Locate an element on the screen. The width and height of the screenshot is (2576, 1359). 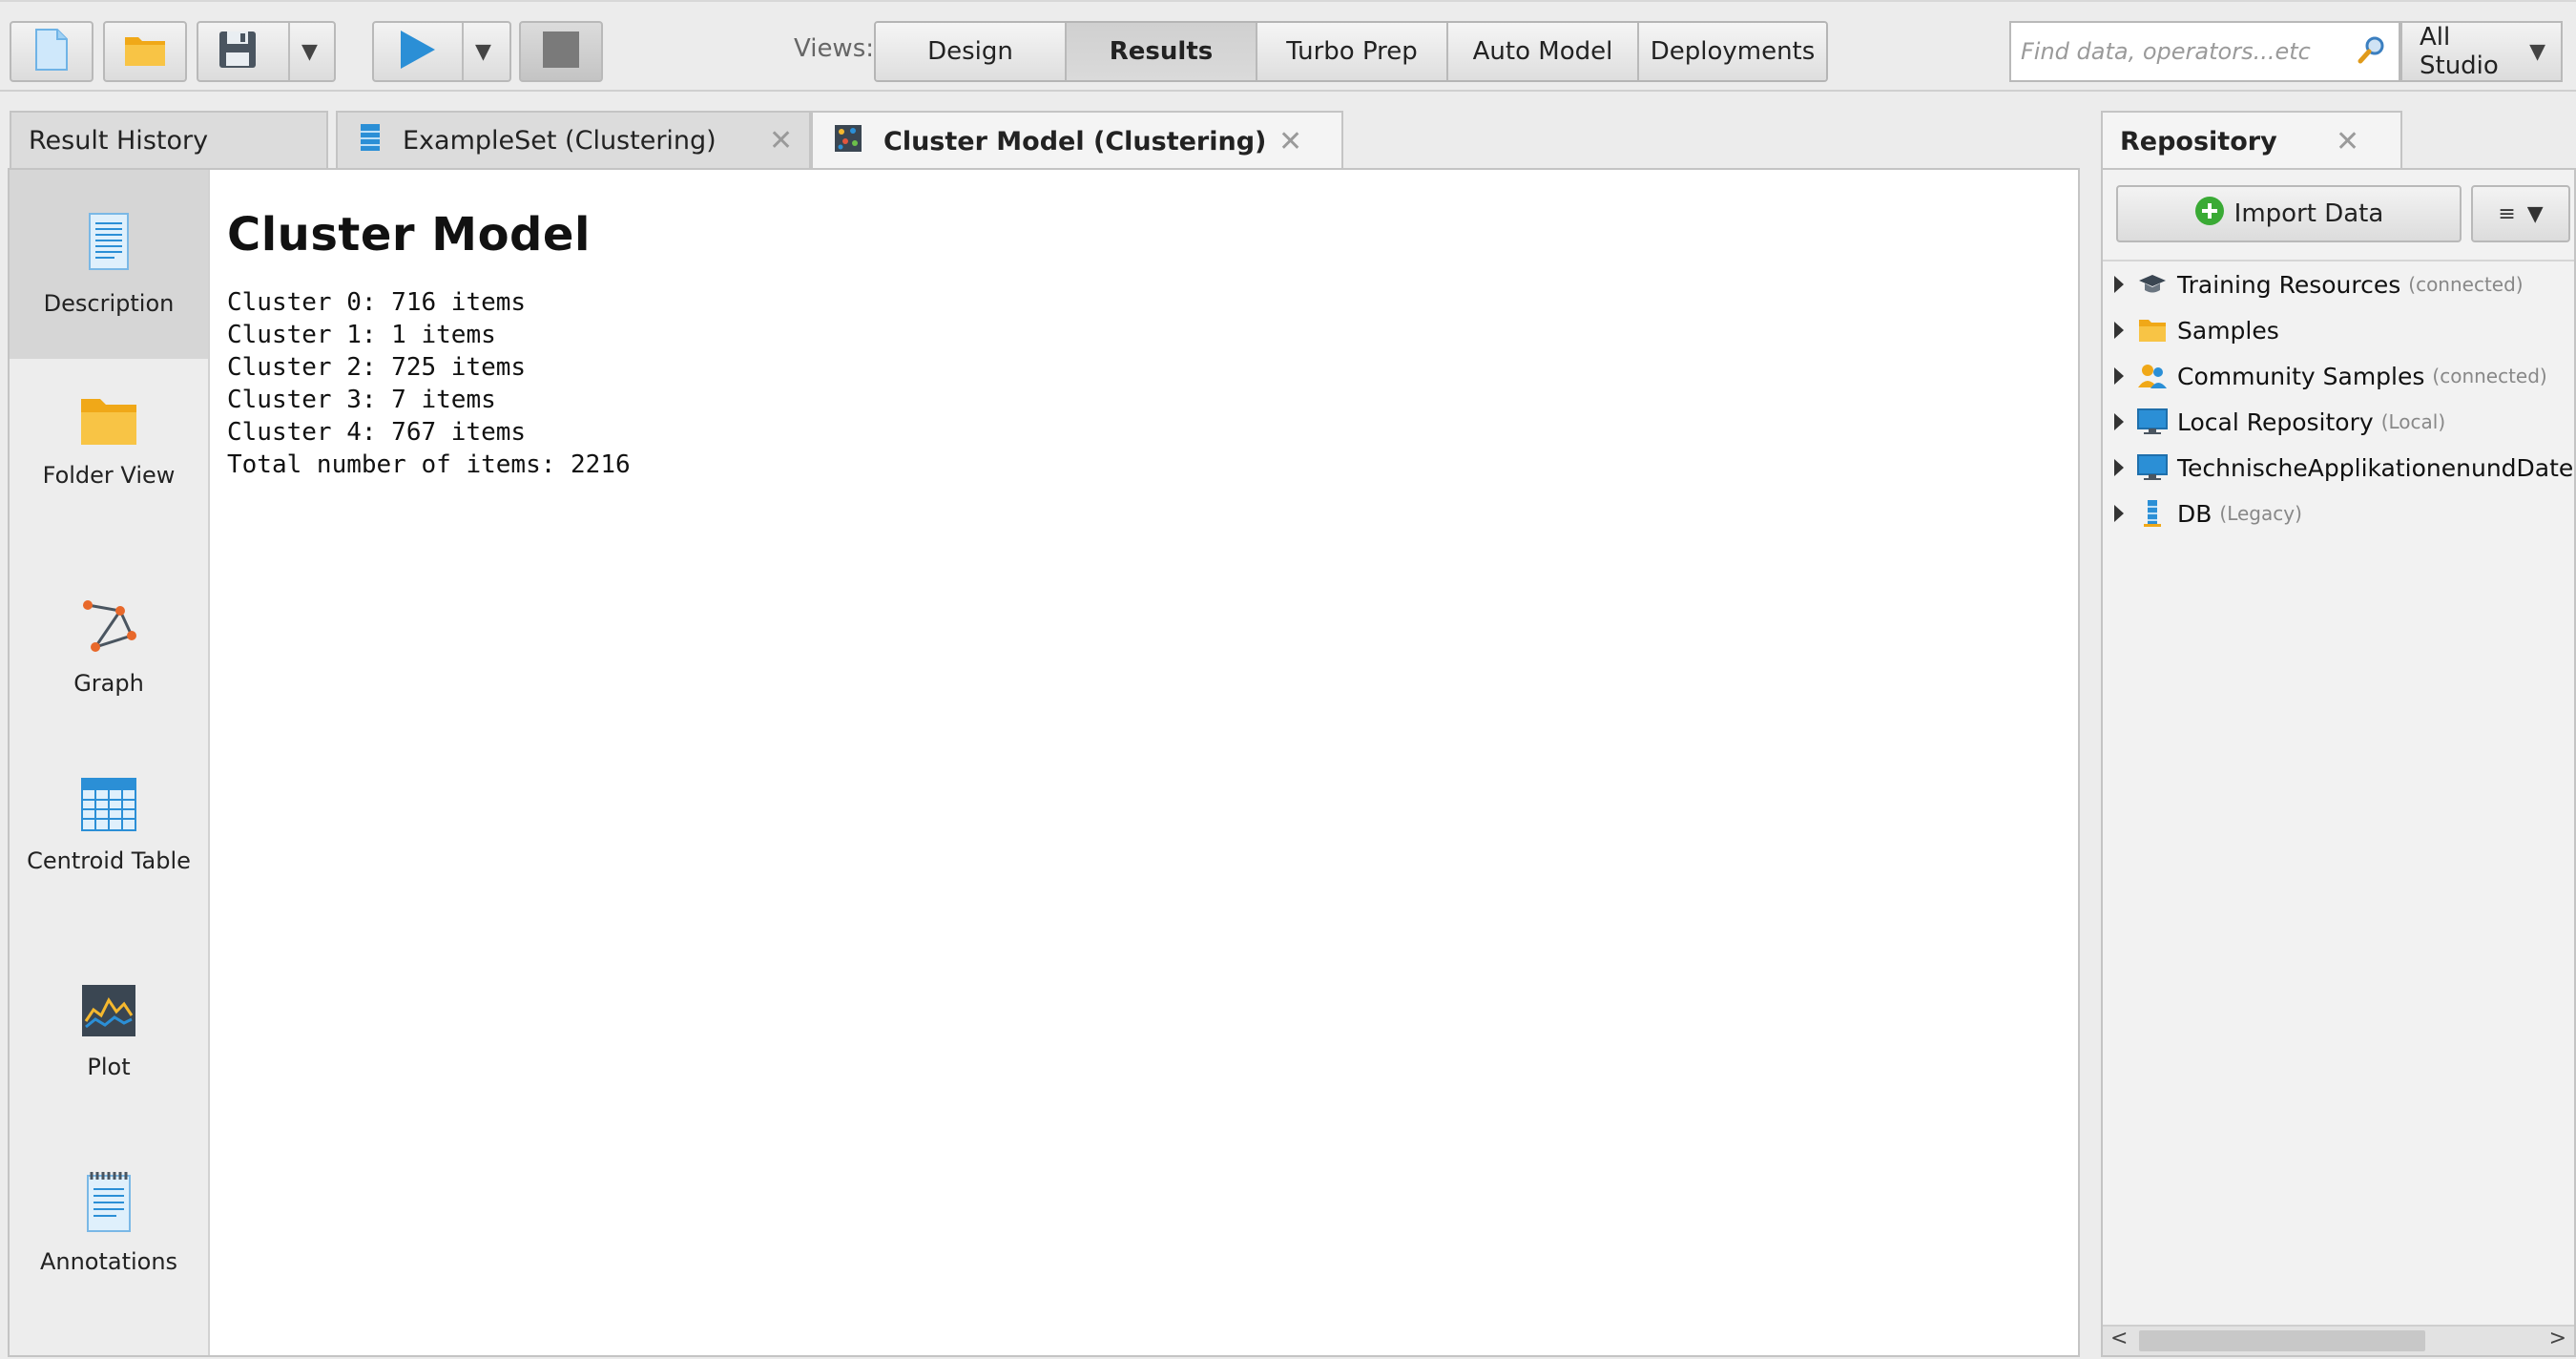
tree-item-samples: Samples is located at coordinates (2338, 330).